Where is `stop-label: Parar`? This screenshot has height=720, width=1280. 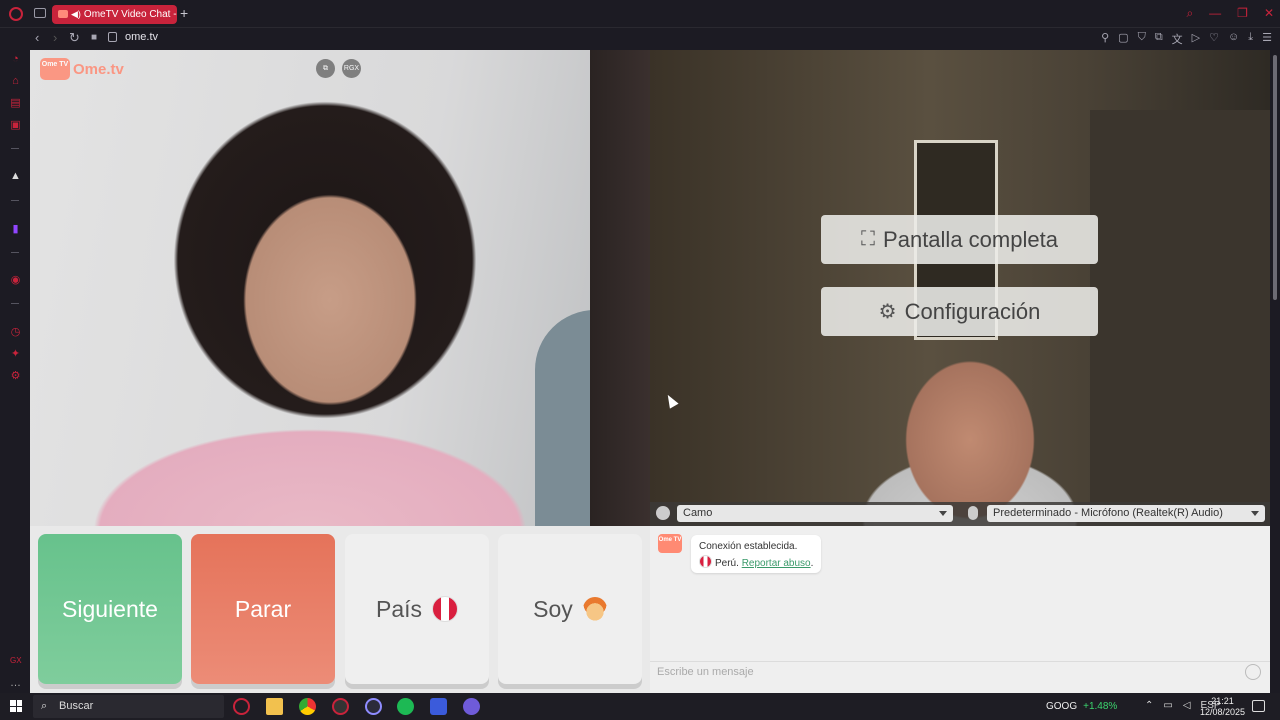
stop-label: Parar is located at coordinates (263, 608).